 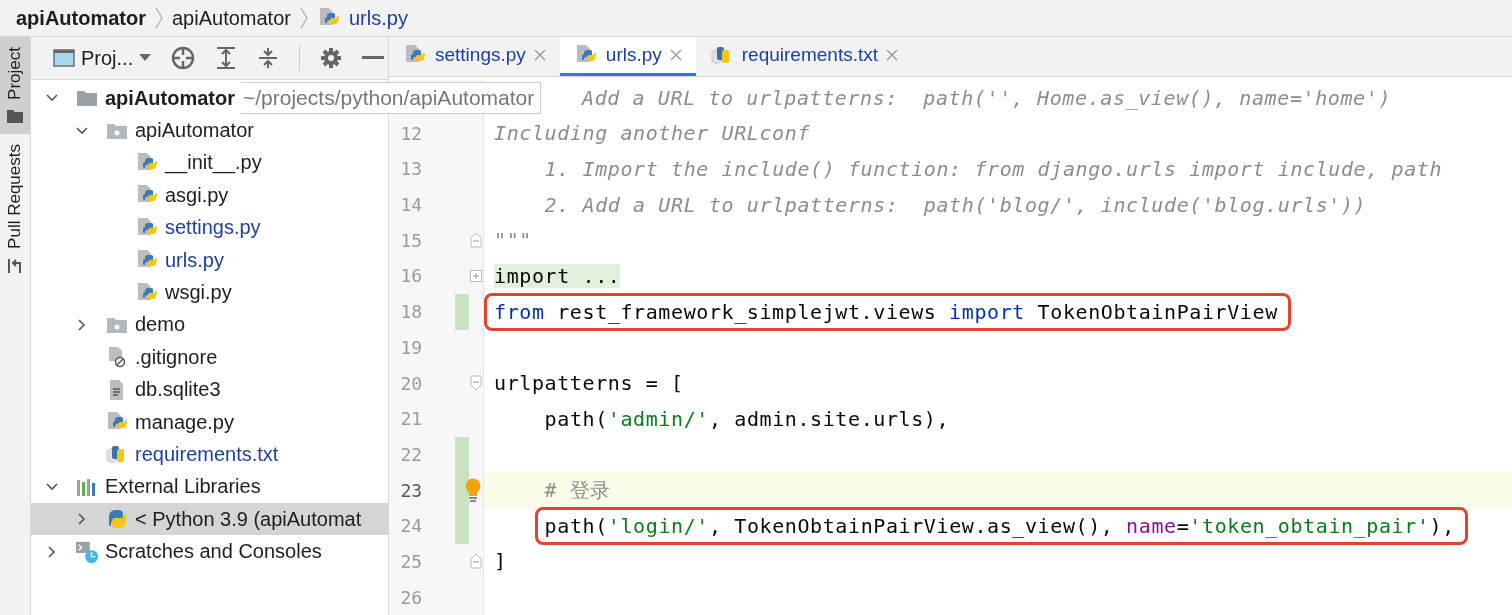 I want to click on tree-item: manage.py, so click(x=209, y=422).